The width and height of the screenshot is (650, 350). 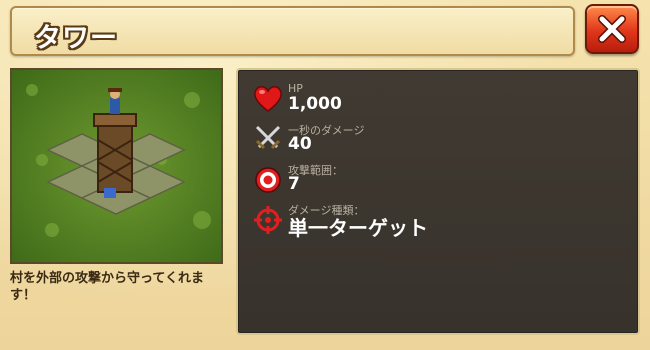 I want to click on stat-range: 攻撃範囲： 7, so click(x=402, y=179).